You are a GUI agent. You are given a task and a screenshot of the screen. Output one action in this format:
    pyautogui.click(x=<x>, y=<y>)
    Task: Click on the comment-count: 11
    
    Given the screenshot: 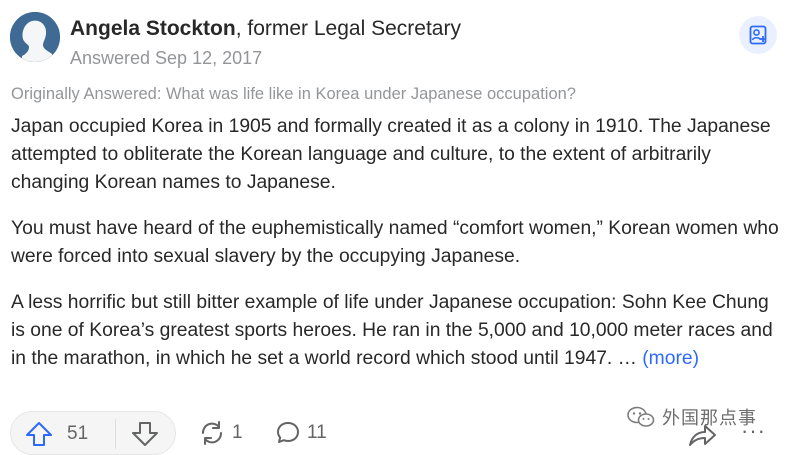 What is the action you would take?
    pyautogui.click(x=317, y=432)
    